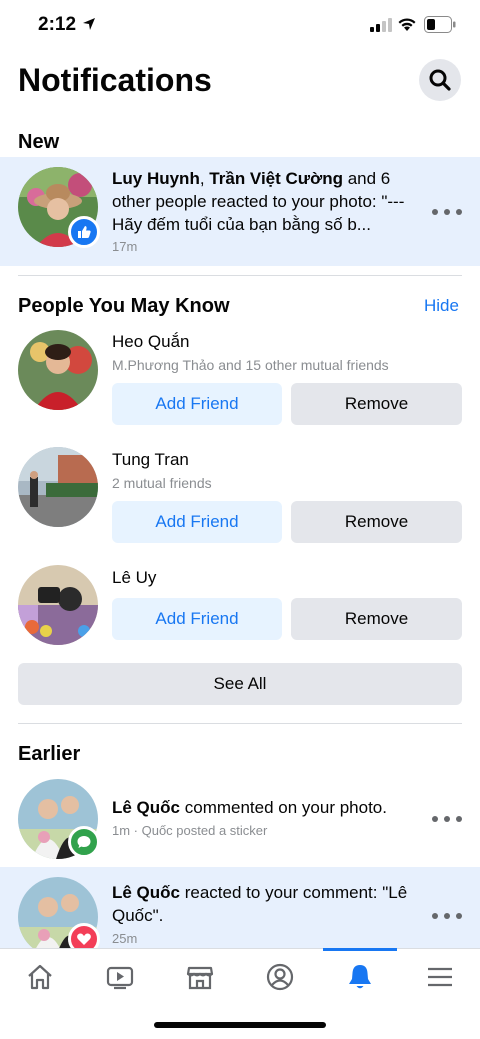 This screenshot has width=480, height=1039. What do you see at coordinates (240, 684) in the screenshot?
I see `see-all-button: See All` at bounding box center [240, 684].